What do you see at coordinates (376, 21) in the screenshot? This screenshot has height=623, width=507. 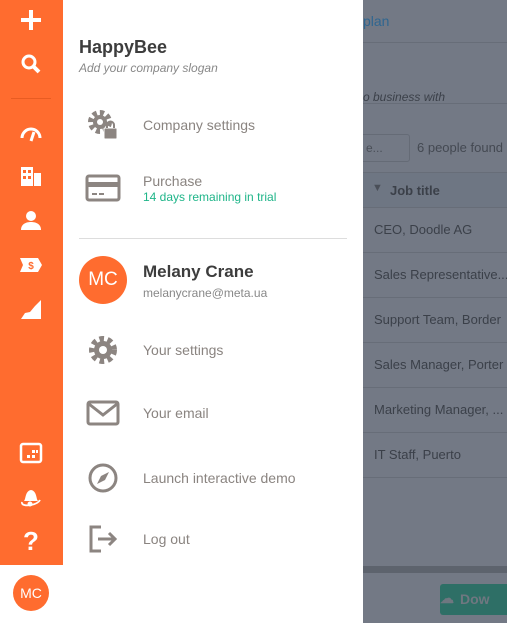 I see `plan-link: plan` at bounding box center [376, 21].